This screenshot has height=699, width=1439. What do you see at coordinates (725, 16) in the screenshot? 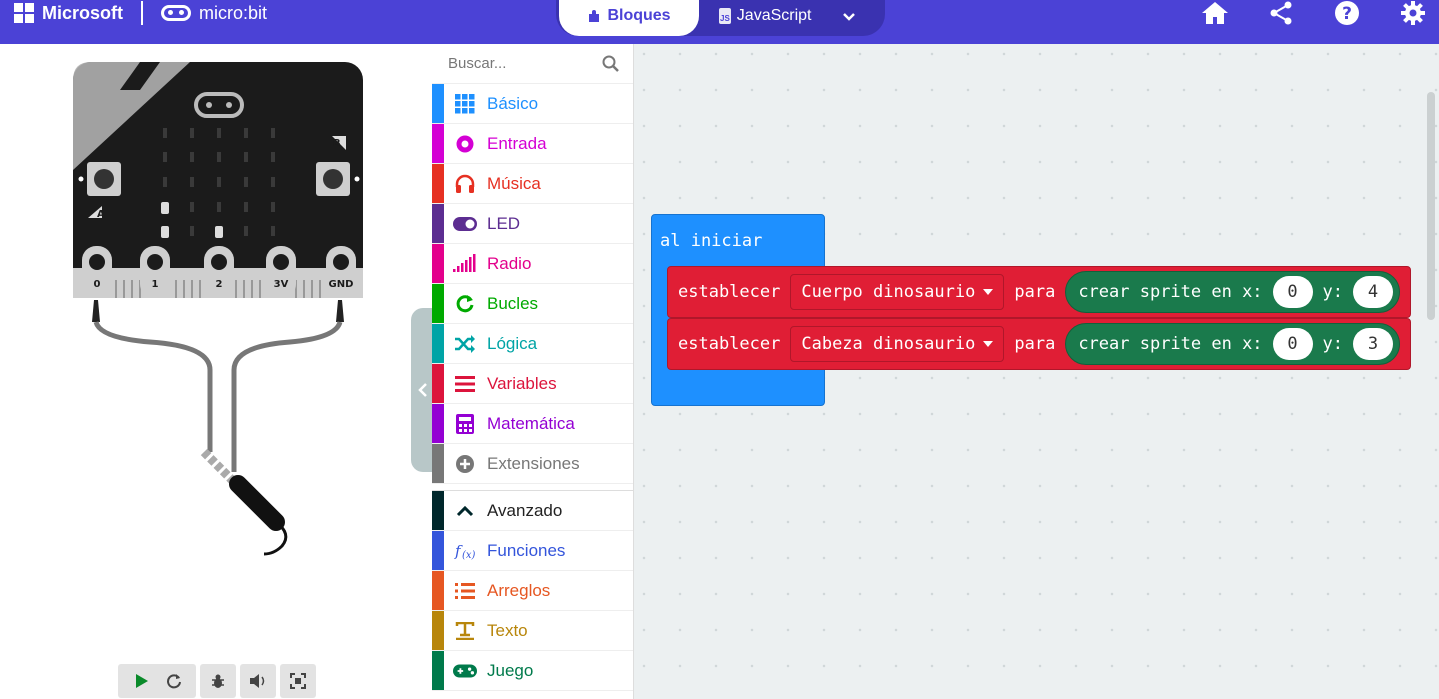
I see `js-file-icon: JS` at bounding box center [725, 16].